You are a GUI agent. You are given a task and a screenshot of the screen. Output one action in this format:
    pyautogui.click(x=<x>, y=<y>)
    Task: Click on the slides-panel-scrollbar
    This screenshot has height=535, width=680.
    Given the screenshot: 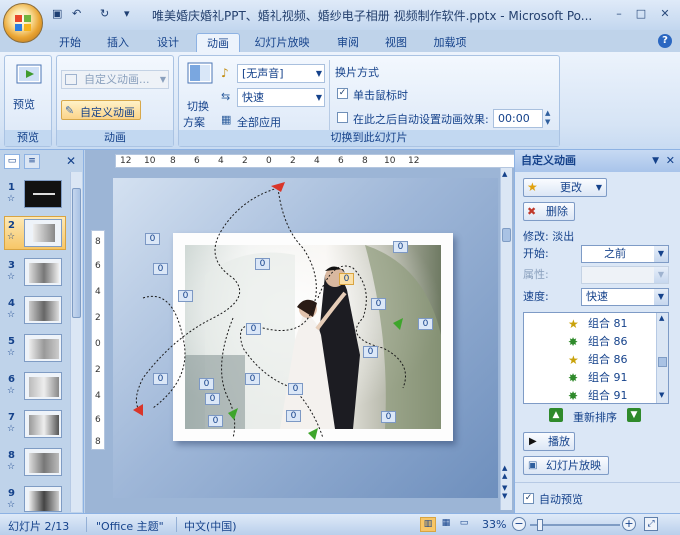 What is the action you would take?
    pyautogui.click(x=76, y=342)
    